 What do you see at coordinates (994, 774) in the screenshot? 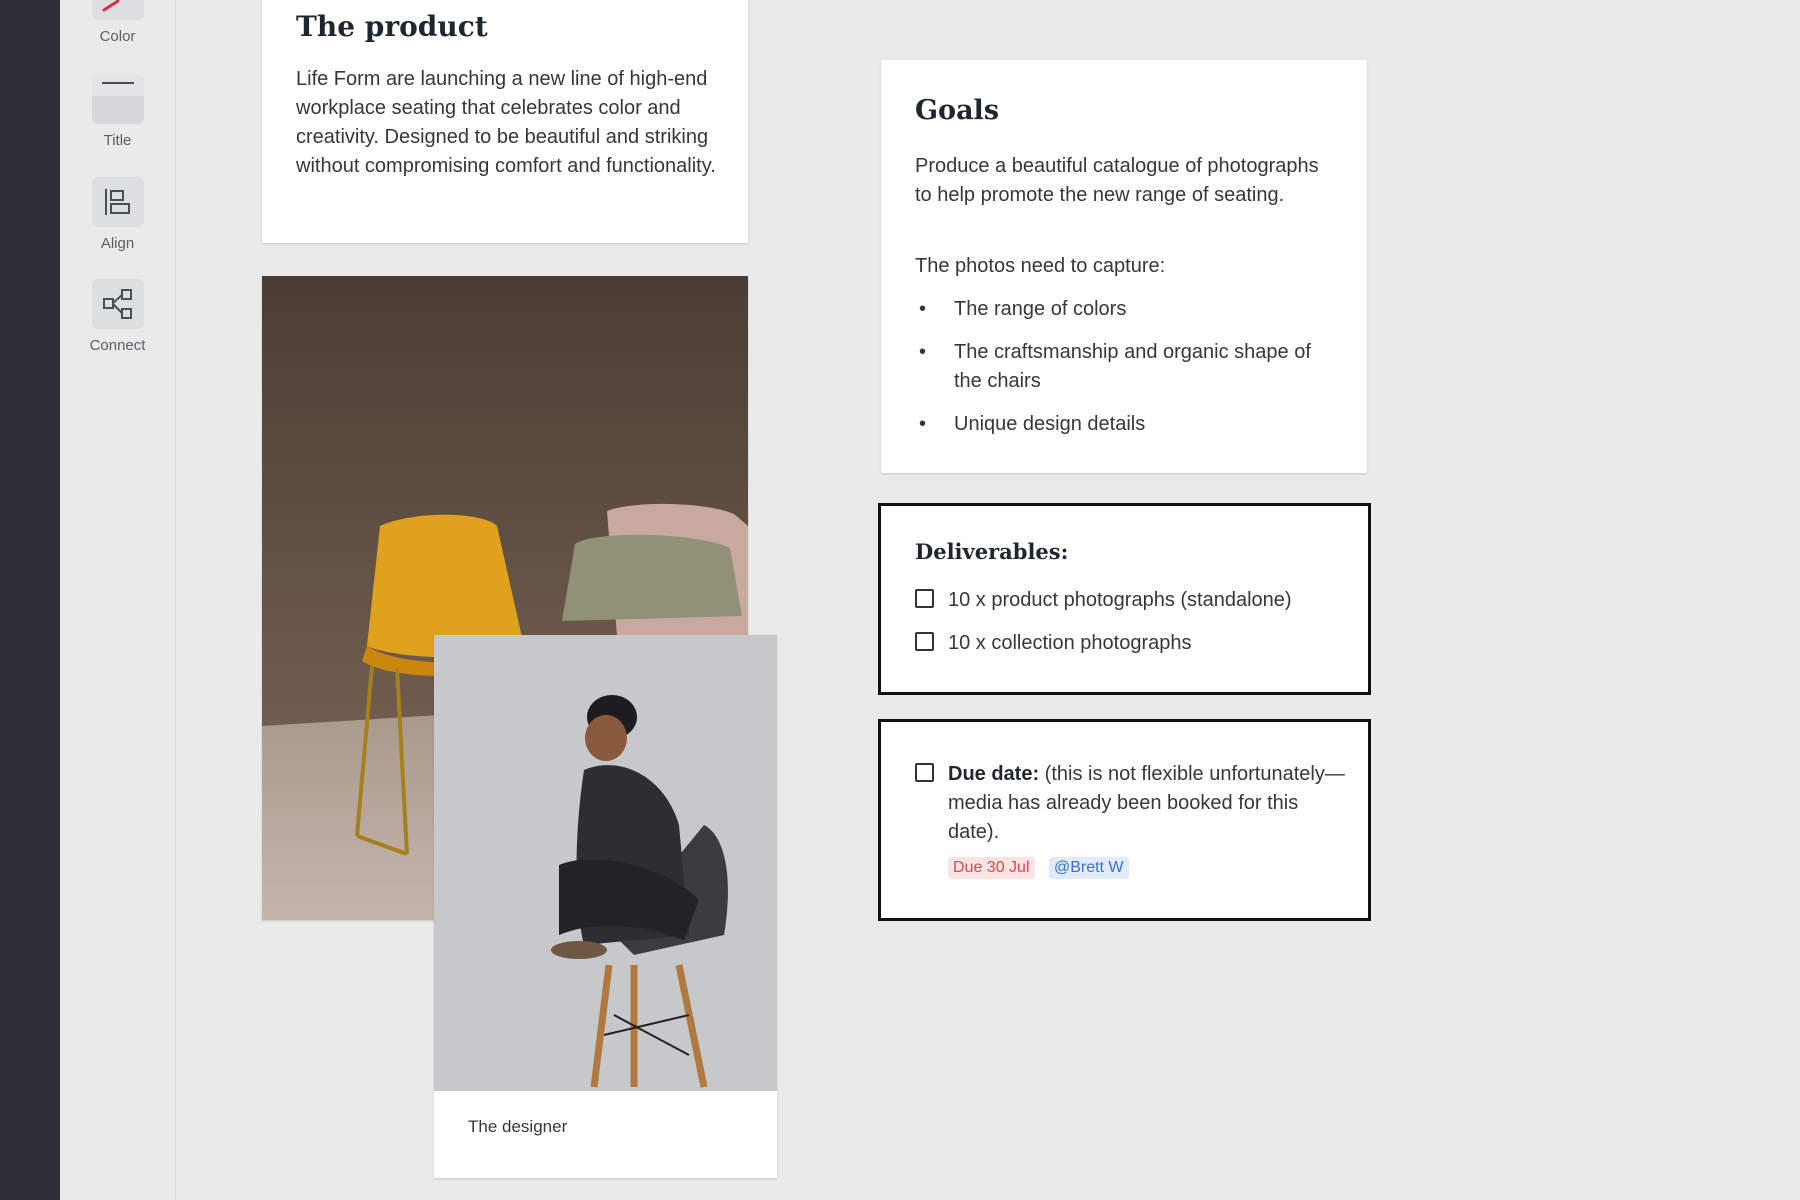
I see `due-date-label: Due date:` at bounding box center [994, 774].